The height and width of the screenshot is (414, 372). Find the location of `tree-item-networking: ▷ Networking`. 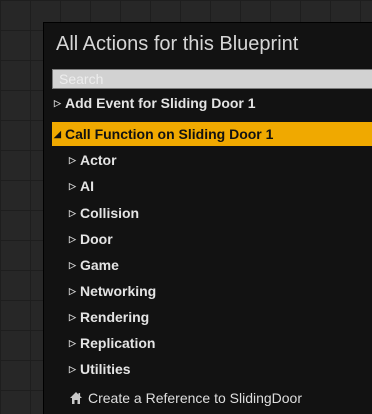

tree-item-networking: ▷ Networking is located at coordinates (112, 291).